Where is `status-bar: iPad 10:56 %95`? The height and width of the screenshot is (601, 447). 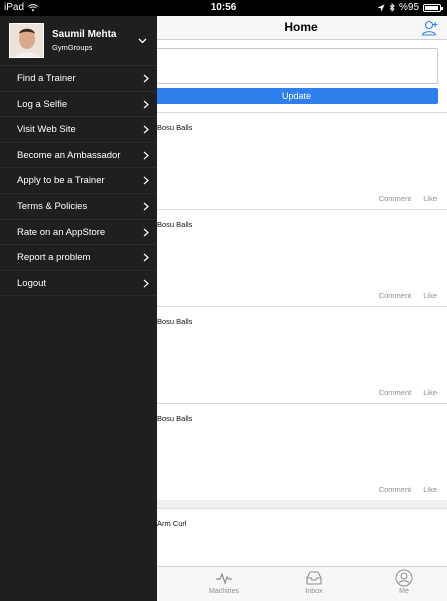 status-bar: iPad 10:56 %95 is located at coordinates (223, 8).